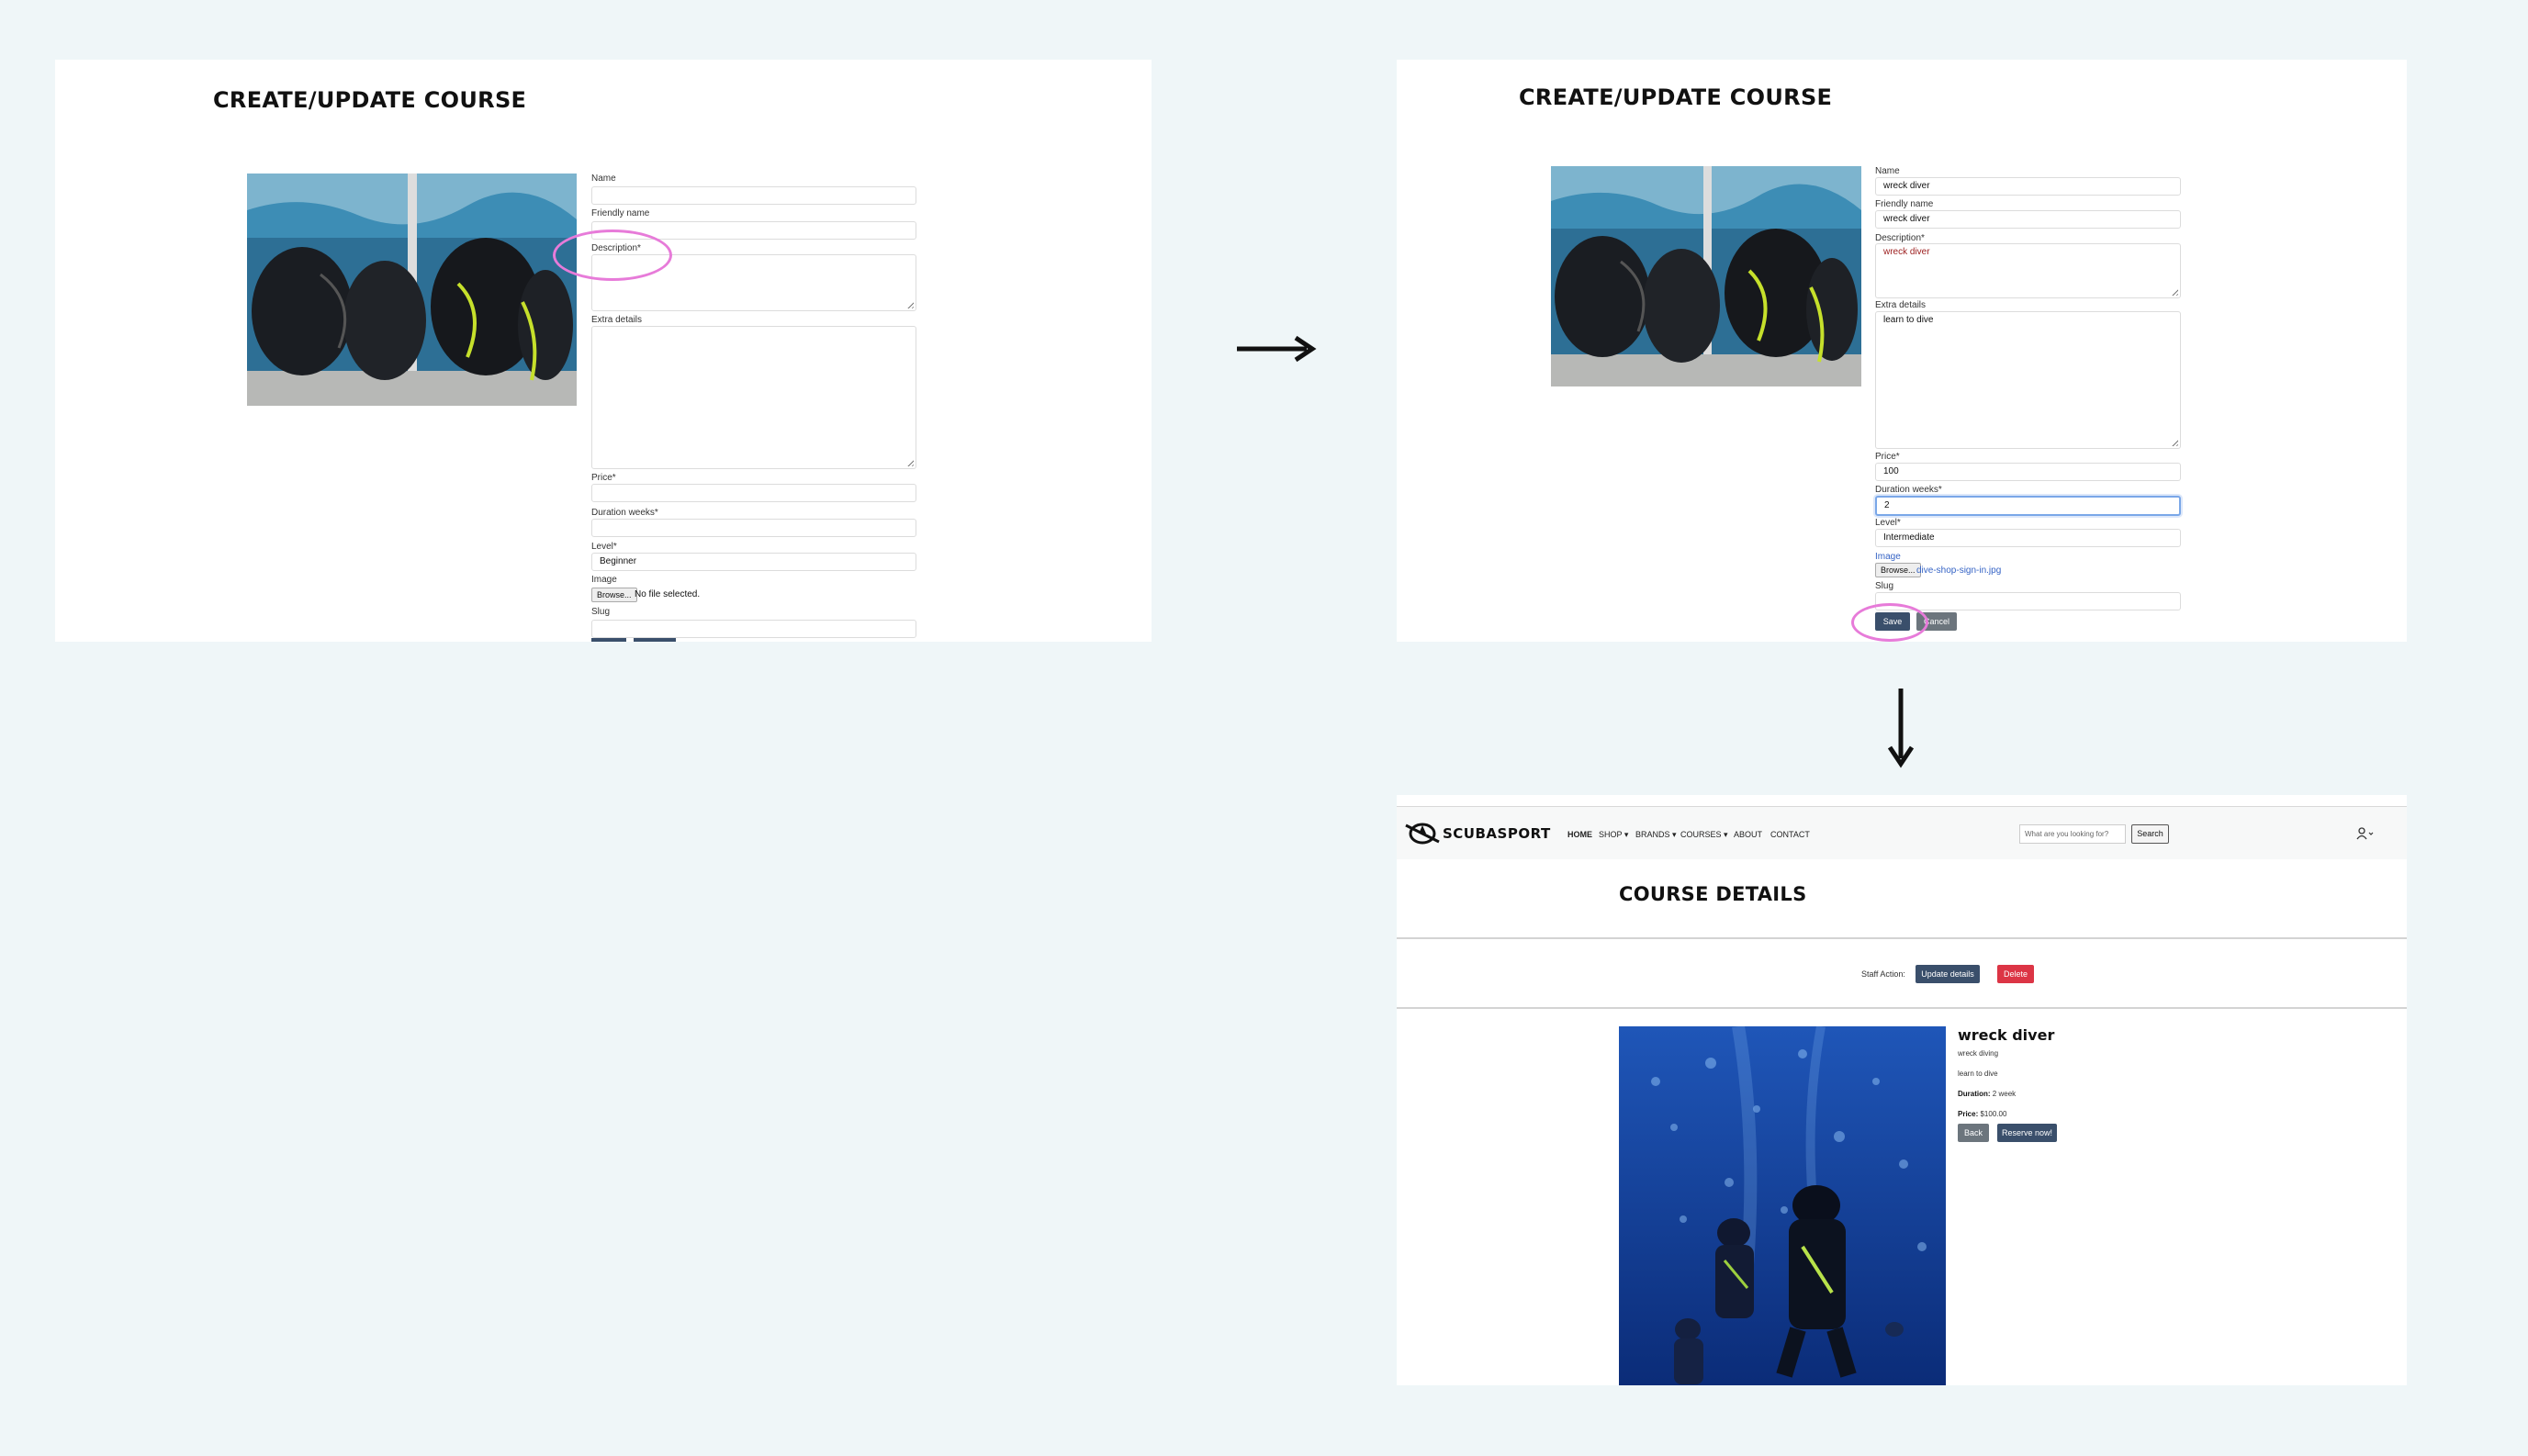 This screenshot has height=1456, width=2528. What do you see at coordinates (2365, 833) in the screenshot?
I see `user-account-icon` at bounding box center [2365, 833].